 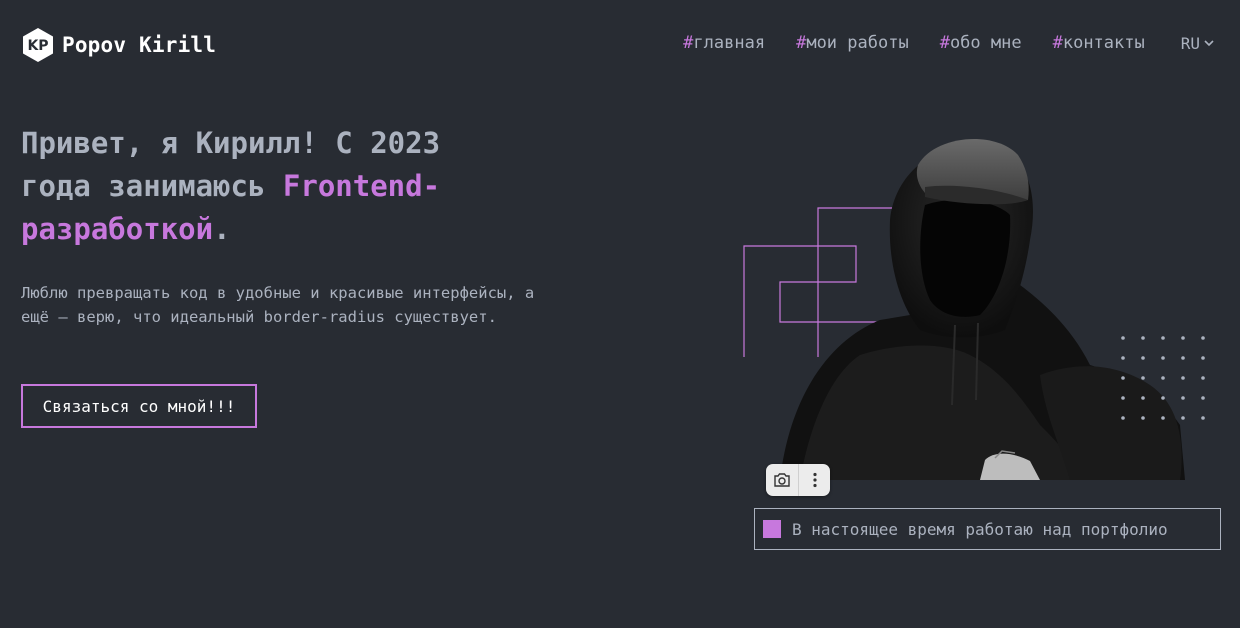 I want to click on nav-item-home: #главная, so click(x=724, y=43).